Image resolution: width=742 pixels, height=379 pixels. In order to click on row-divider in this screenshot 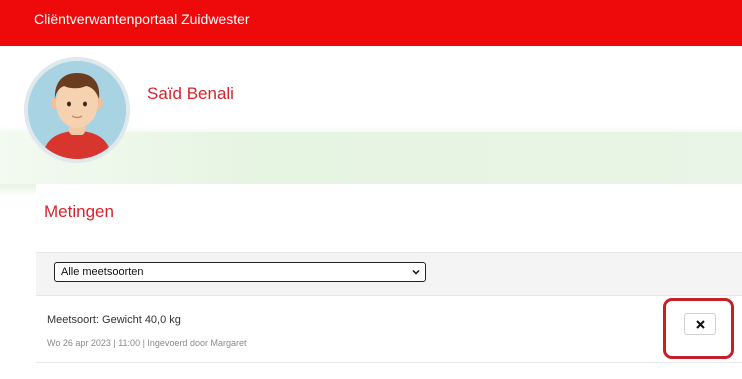, I will do `click(389, 362)`.